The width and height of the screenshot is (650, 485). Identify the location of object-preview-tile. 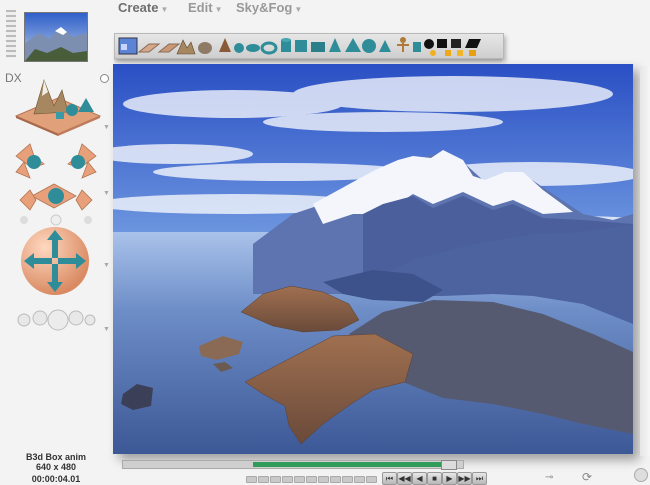
(58, 106).